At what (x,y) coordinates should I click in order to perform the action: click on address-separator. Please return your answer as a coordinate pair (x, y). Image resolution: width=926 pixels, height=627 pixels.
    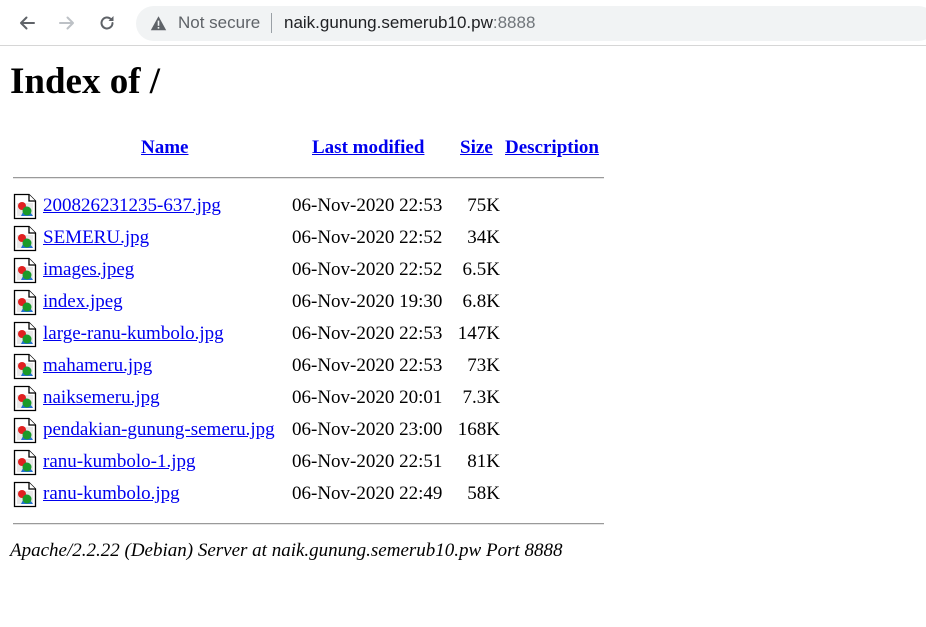
    Looking at the image, I should click on (271, 23).